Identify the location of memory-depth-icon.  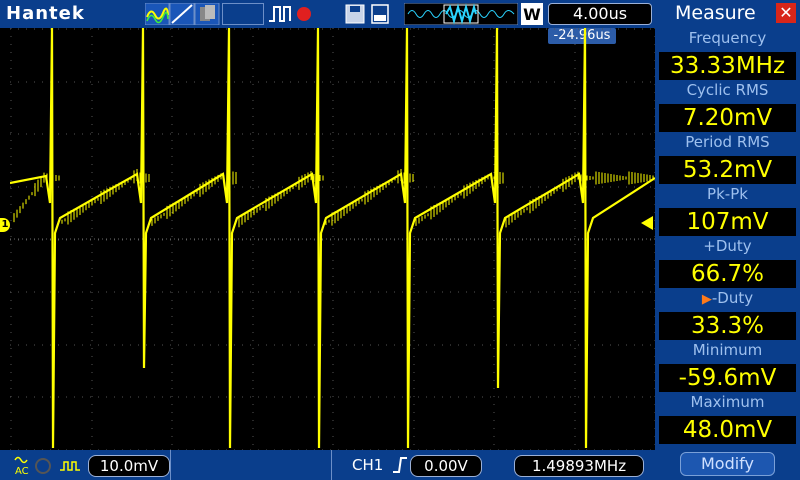
(461, 14).